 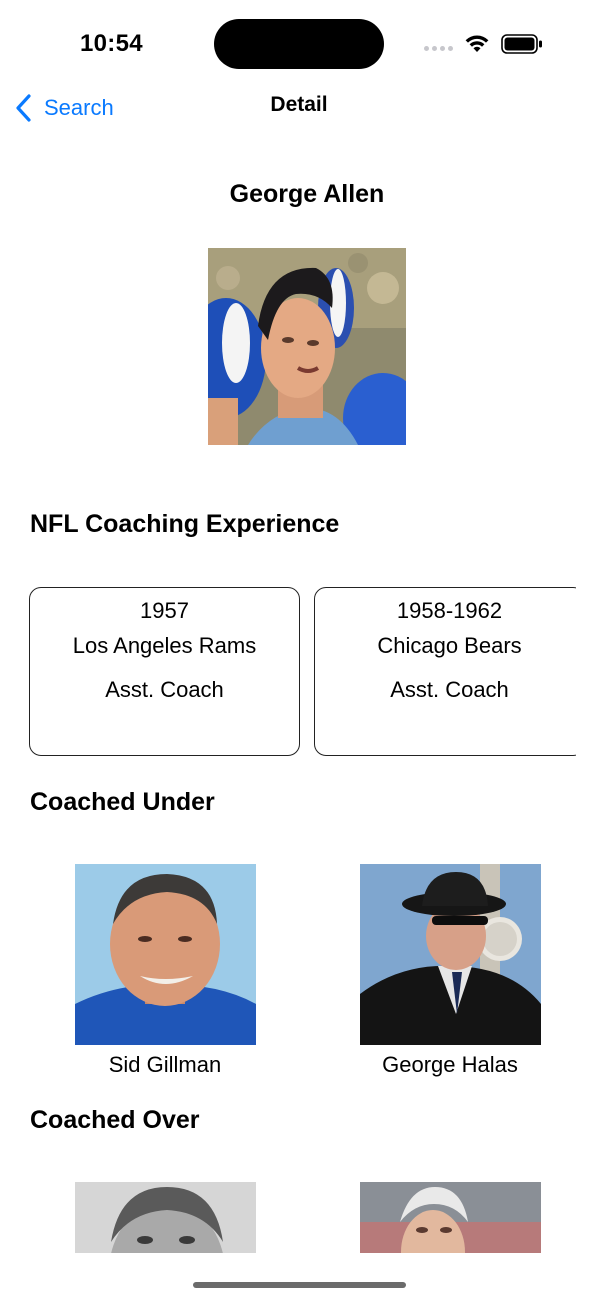 I want to click on cellular-signal-icon, so click(x=438, y=48).